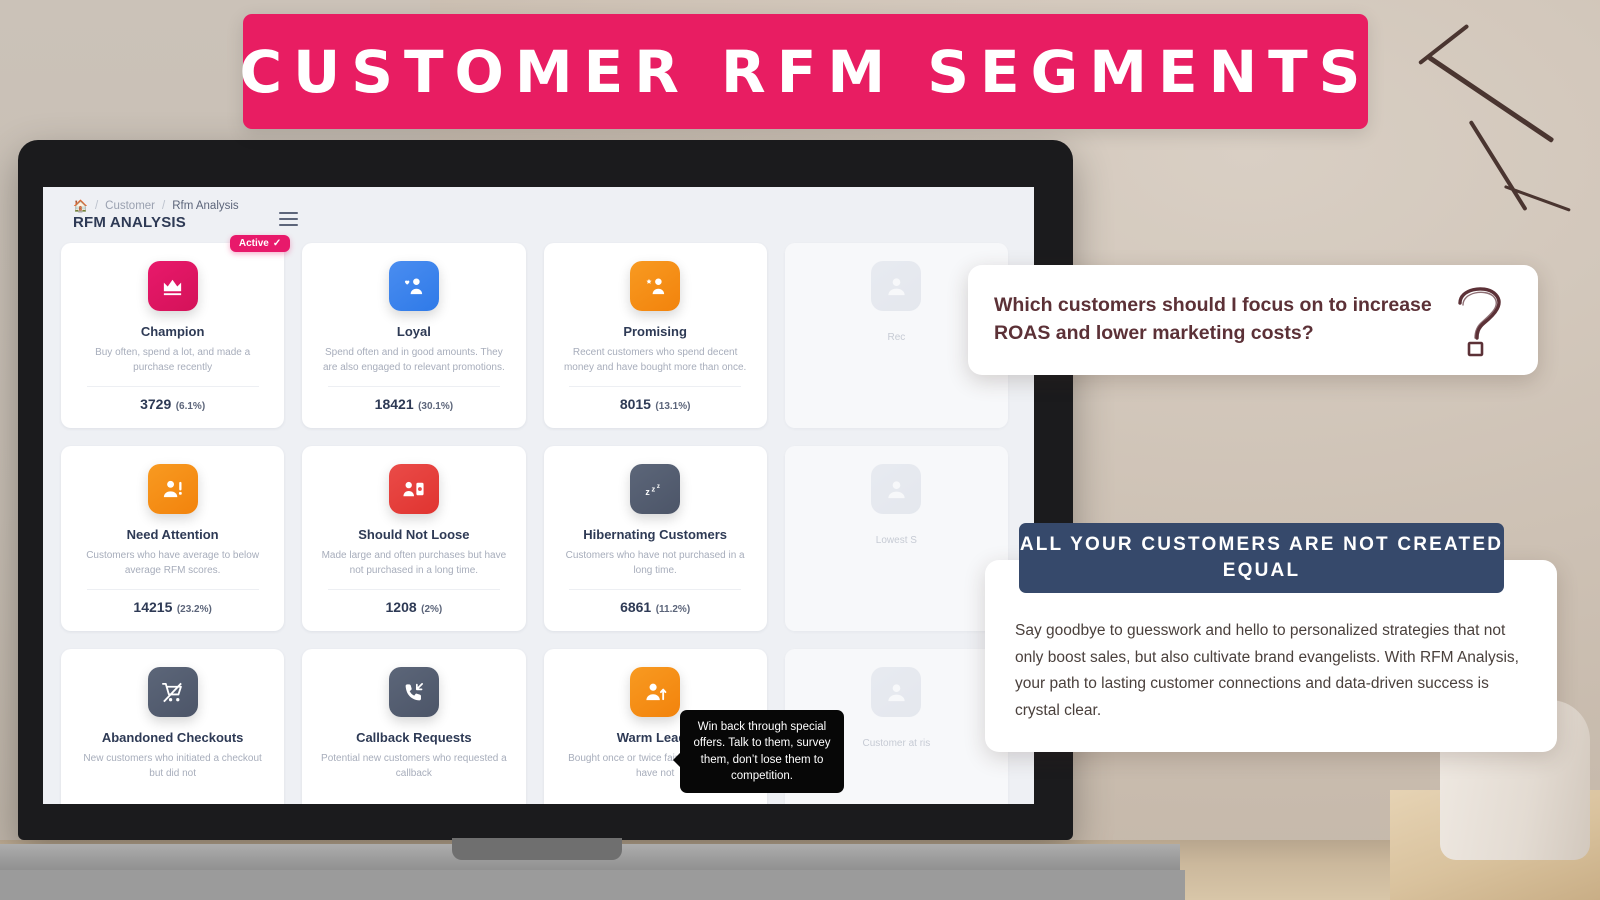  What do you see at coordinates (130, 206) in the screenshot?
I see `breadcrumb-item-customer: Customer` at bounding box center [130, 206].